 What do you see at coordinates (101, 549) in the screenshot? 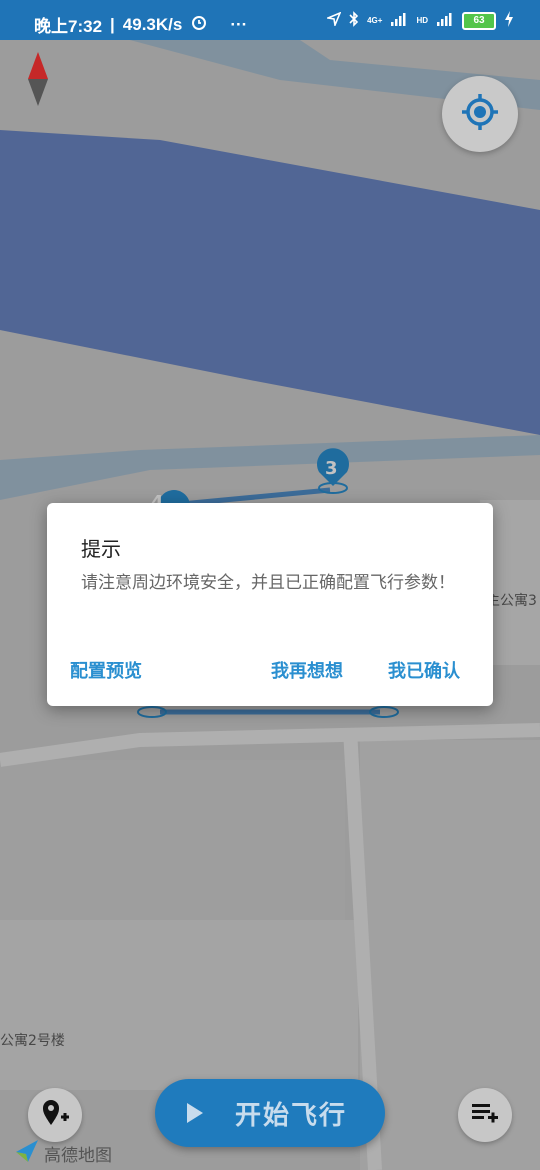
I see `dialog-title: 提示` at bounding box center [101, 549].